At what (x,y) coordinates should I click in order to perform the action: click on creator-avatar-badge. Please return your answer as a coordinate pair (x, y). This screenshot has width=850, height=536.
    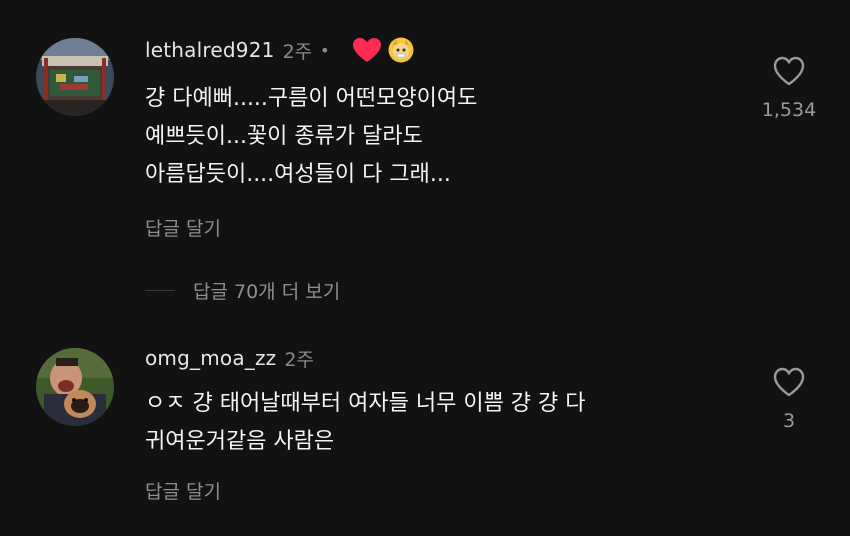
    Looking at the image, I should click on (401, 50).